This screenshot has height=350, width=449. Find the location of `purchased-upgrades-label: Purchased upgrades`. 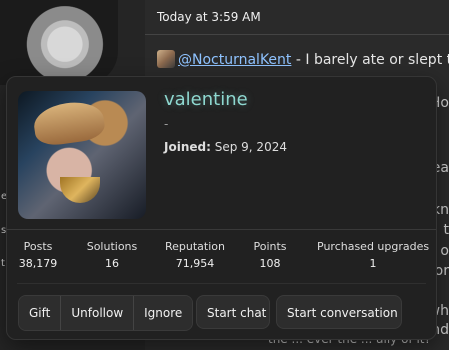

purchased-upgrades-label: Purchased upgrades is located at coordinates (373, 246).